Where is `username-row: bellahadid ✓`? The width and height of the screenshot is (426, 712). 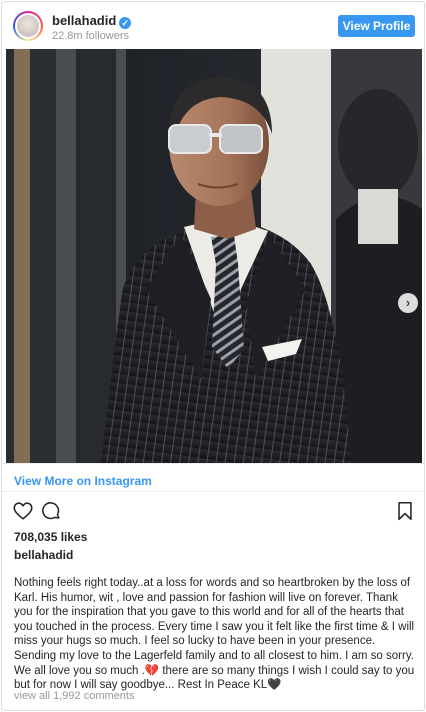 username-row: bellahadid ✓ is located at coordinates (92, 21).